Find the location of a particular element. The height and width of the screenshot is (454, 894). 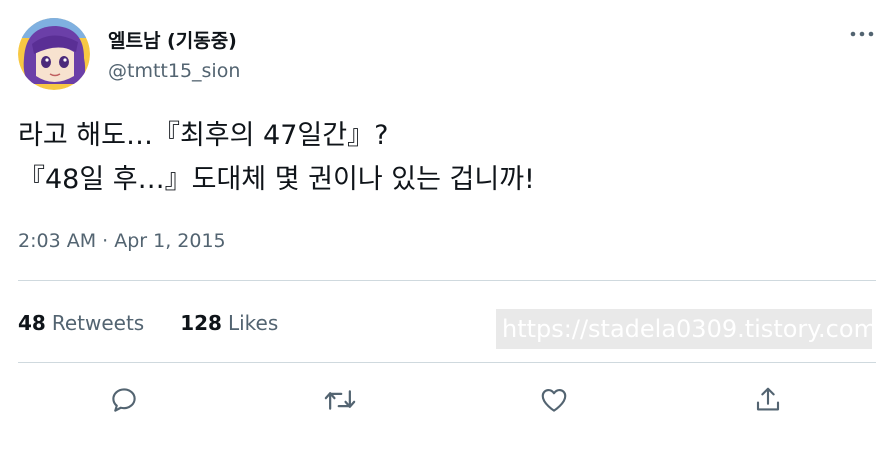

tweet-line: 『48일 후…』도대체 몇 권이나 있는 겁니까! is located at coordinates (276, 179).